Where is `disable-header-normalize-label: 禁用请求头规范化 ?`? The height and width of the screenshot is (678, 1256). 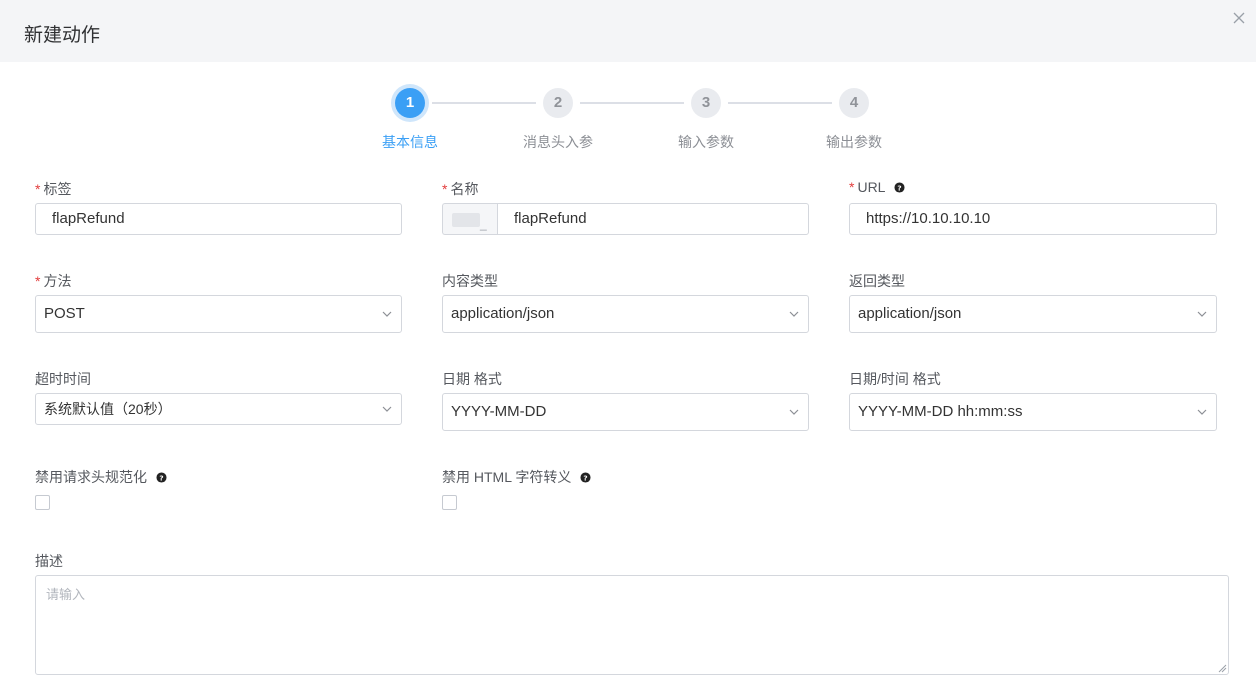 disable-header-normalize-label: 禁用请求头规范化 ? is located at coordinates (101, 477).